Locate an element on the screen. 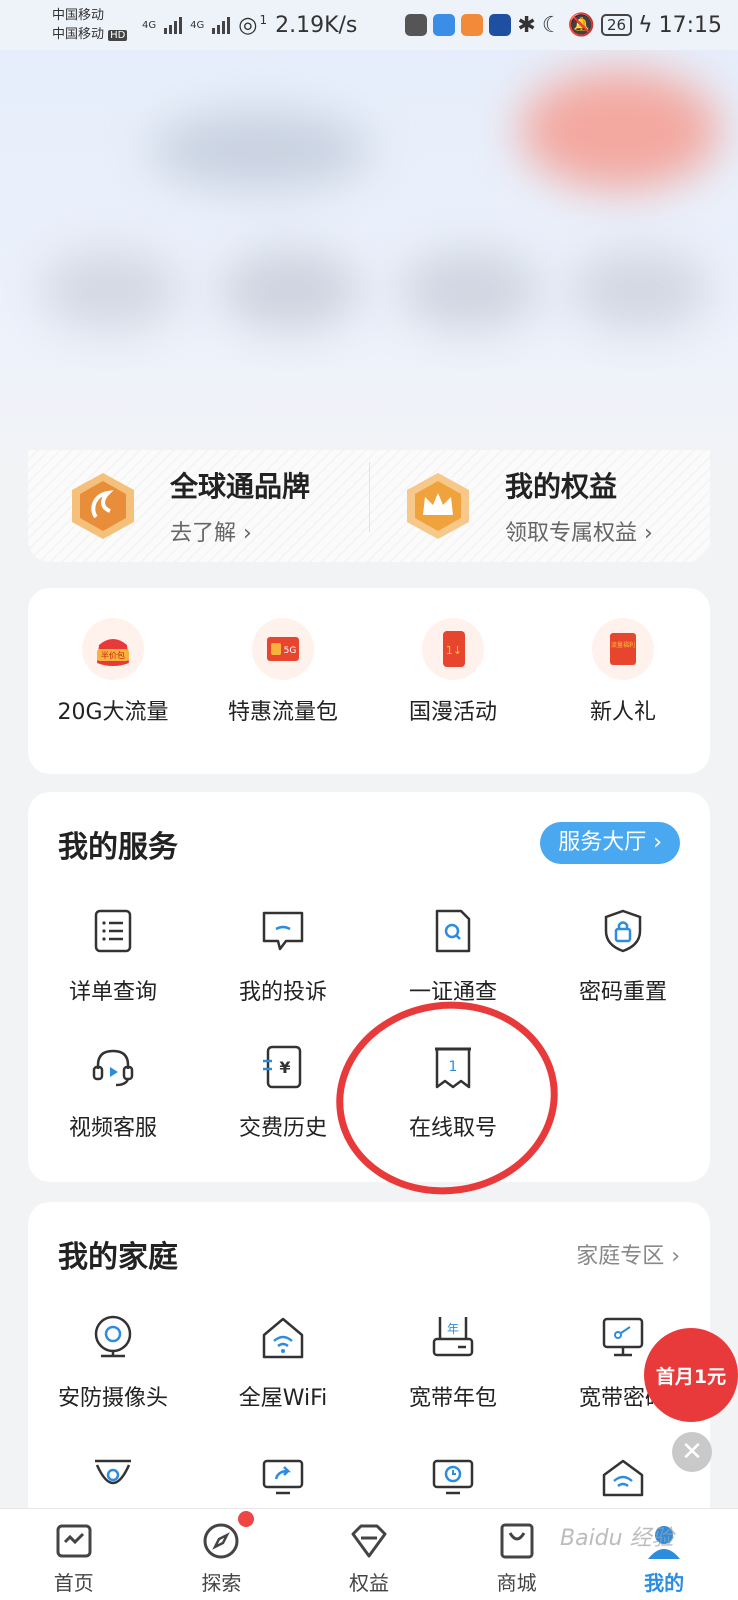 This screenshot has width=738, height=1600. tab-label: 我的 is located at coordinates (664, 1583).